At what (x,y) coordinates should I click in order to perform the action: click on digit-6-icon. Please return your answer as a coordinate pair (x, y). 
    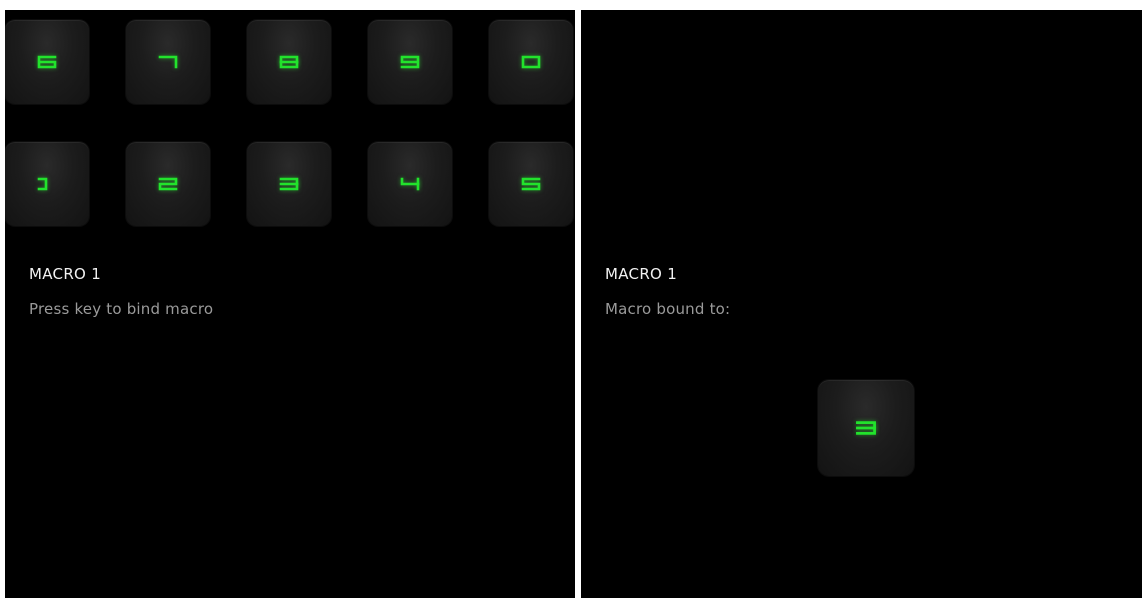
    Looking at the image, I should click on (47, 62).